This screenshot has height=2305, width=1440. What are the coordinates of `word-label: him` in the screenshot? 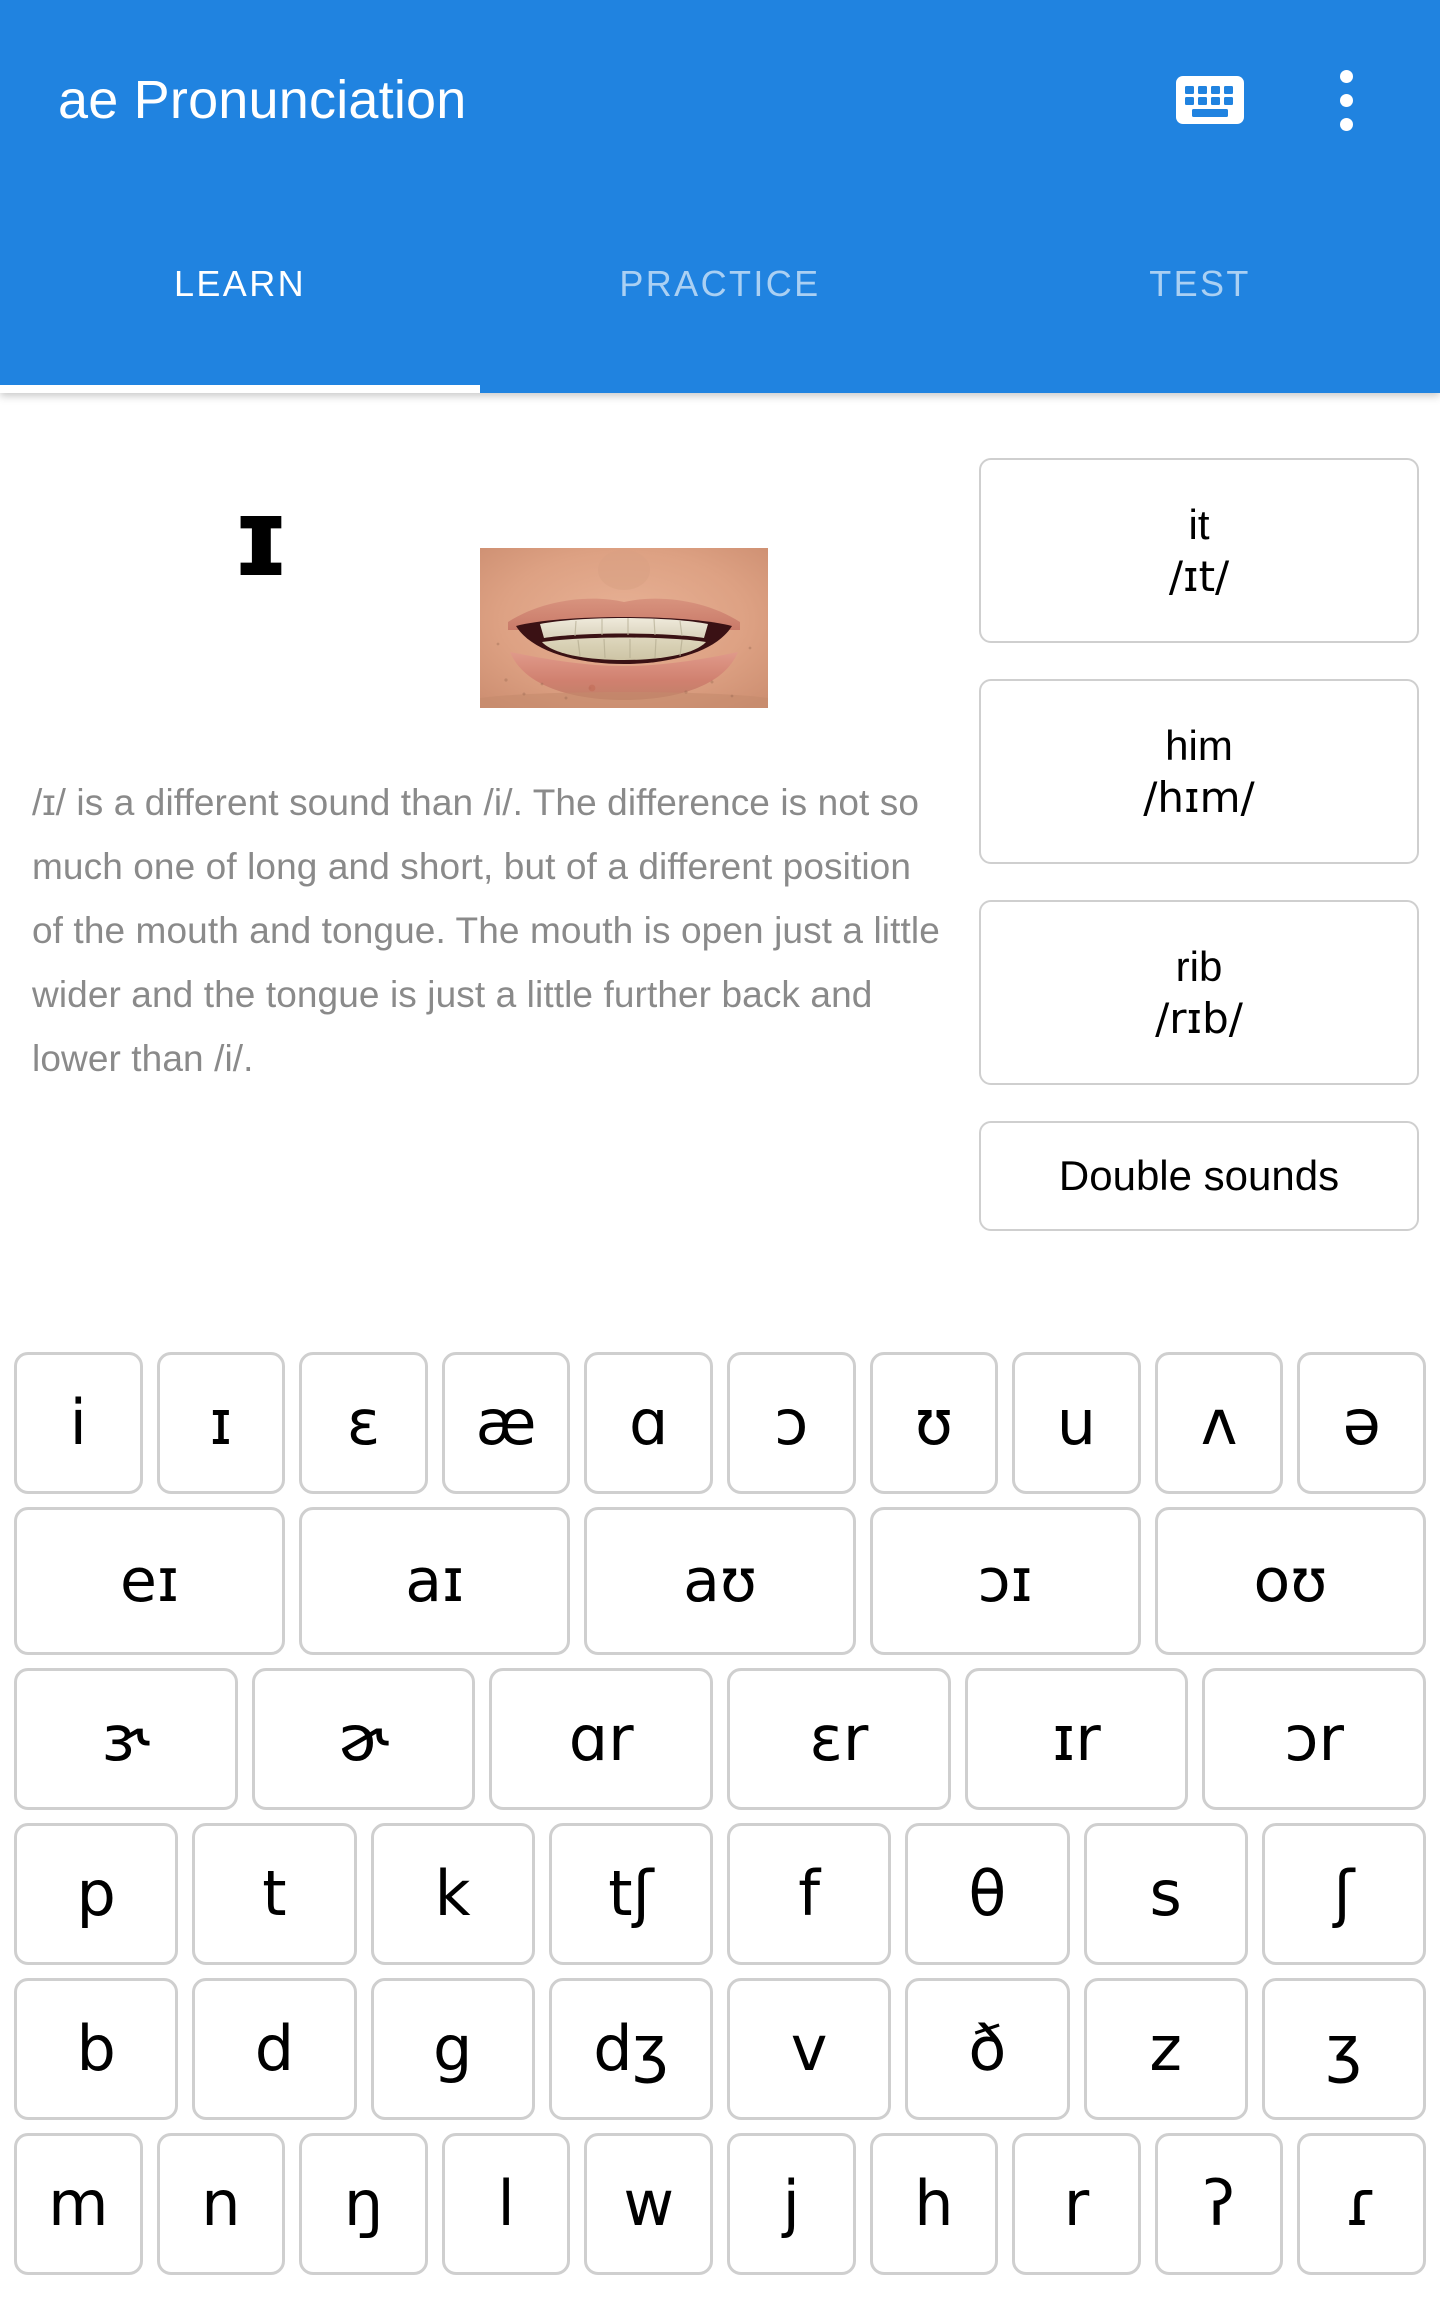 It's located at (1199, 746).